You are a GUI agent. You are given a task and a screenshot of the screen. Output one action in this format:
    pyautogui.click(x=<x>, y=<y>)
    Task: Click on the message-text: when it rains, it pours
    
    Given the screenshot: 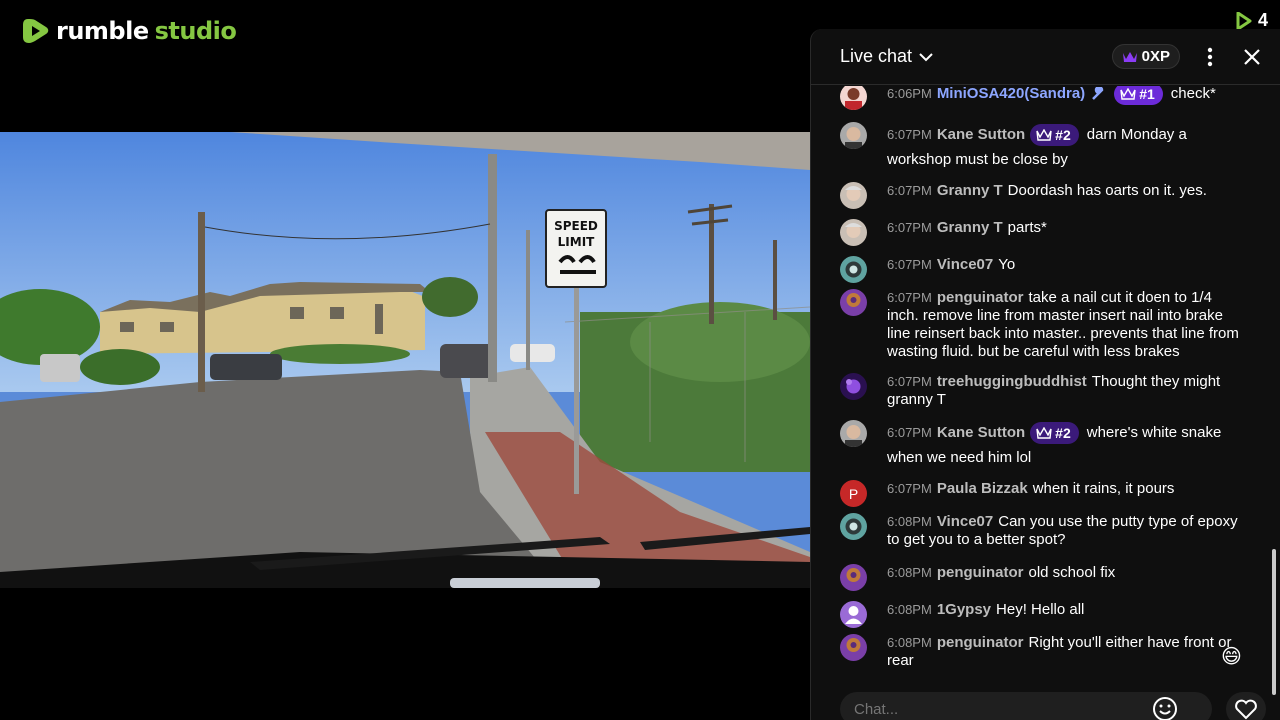 What is the action you would take?
    pyautogui.click(x=1103, y=488)
    